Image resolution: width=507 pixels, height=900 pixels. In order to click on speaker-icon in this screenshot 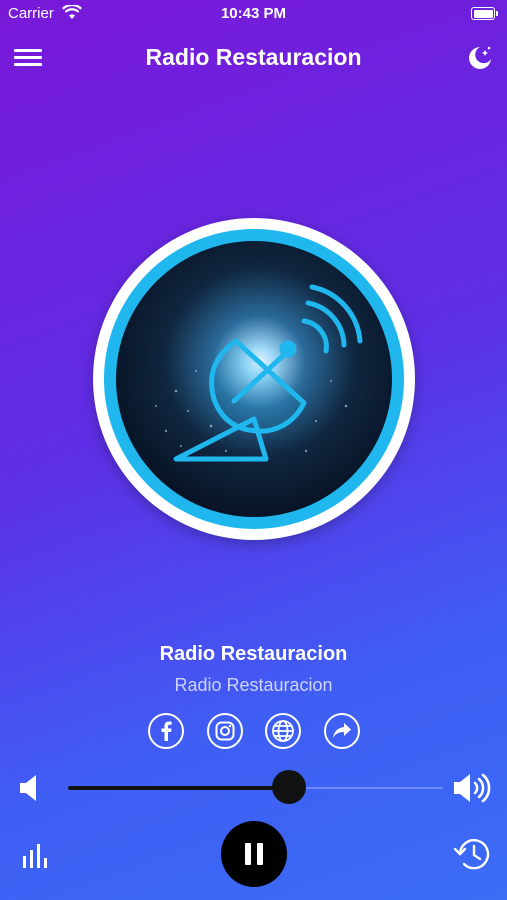, I will do `click(28, 788)`.